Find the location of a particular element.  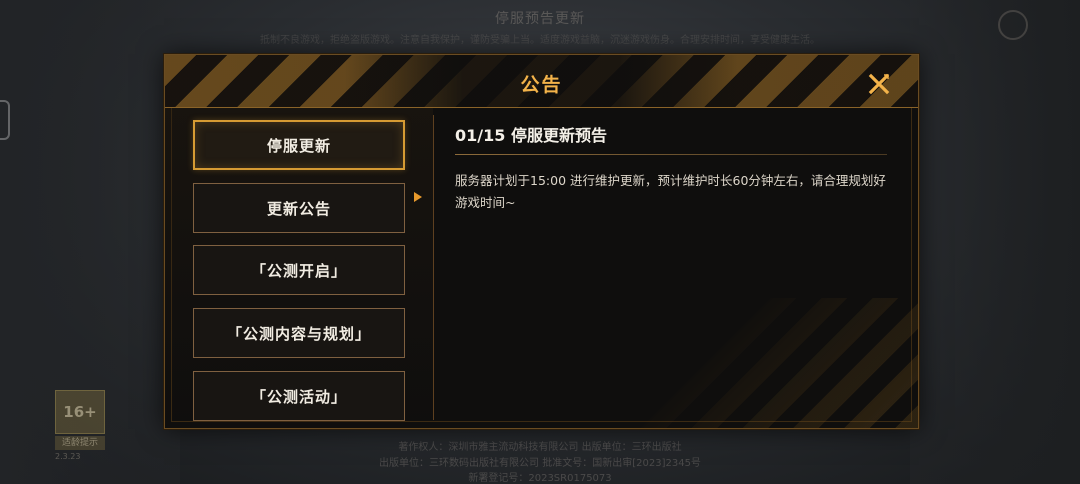

tab-public-test-open: 「公测开启」 is located at coordinates (299, 270).